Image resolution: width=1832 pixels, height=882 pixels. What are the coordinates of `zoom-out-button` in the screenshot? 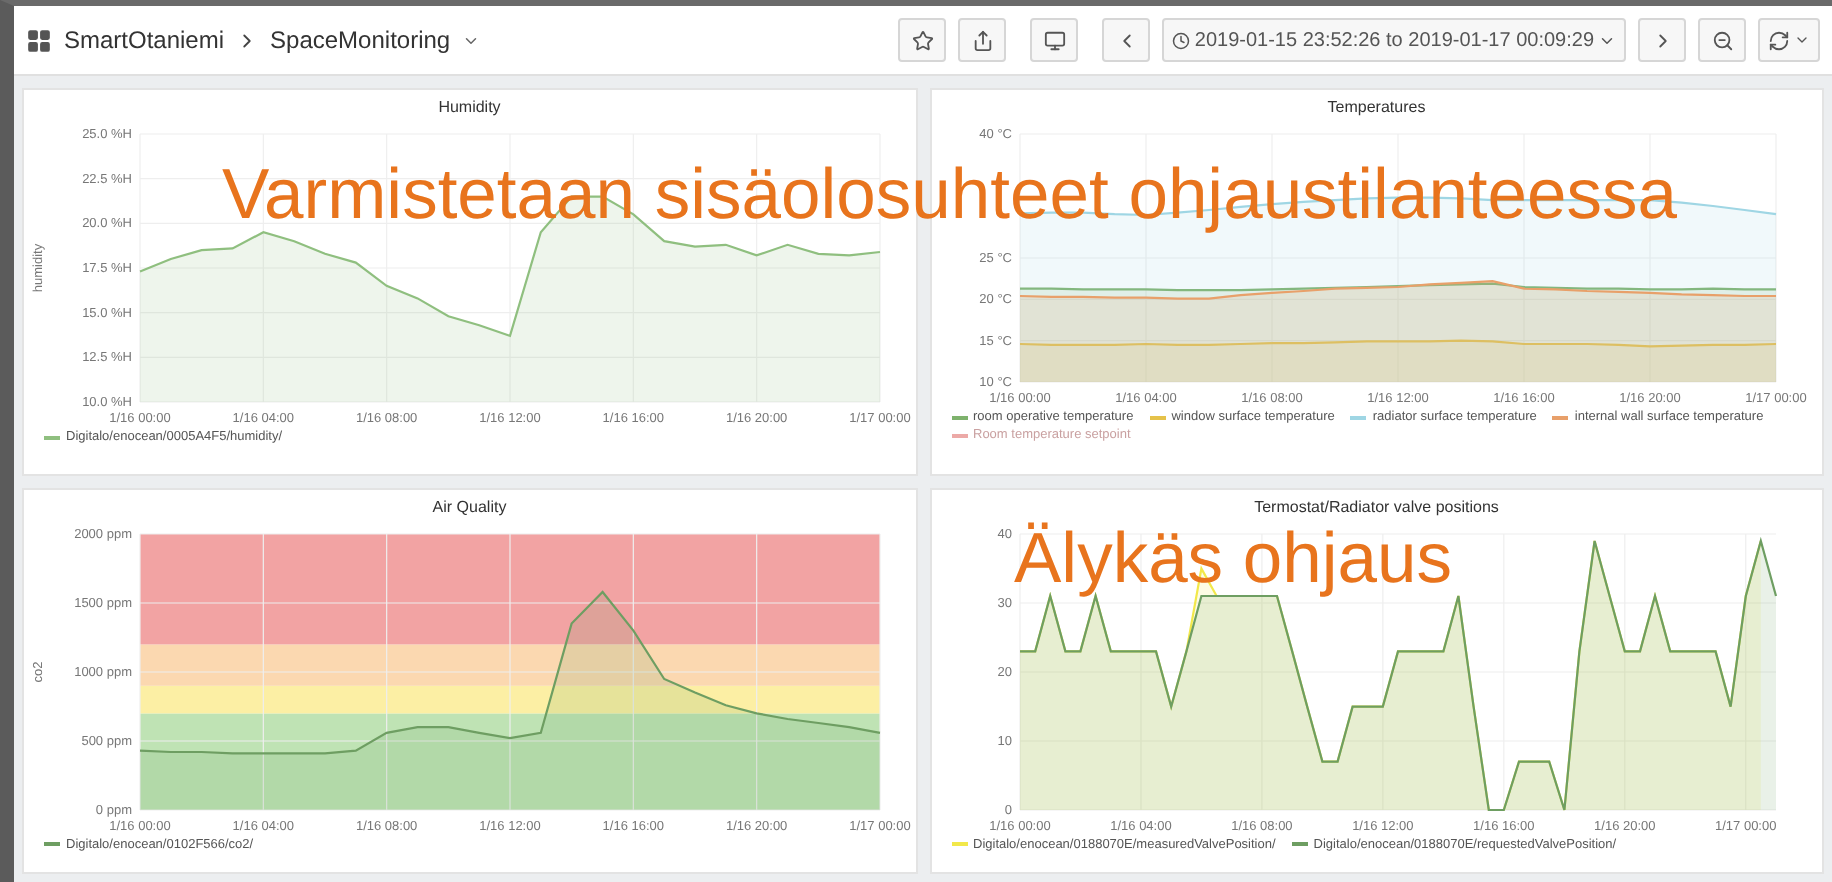 It's located at (1722, 40).